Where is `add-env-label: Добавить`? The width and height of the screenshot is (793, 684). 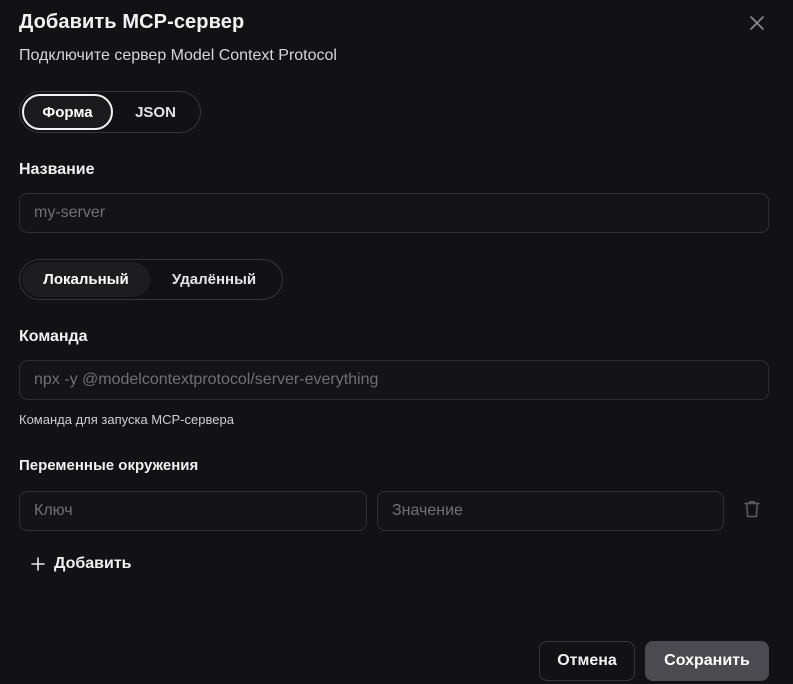 add-env-label: Добавить is located at coordinates (93, 563).